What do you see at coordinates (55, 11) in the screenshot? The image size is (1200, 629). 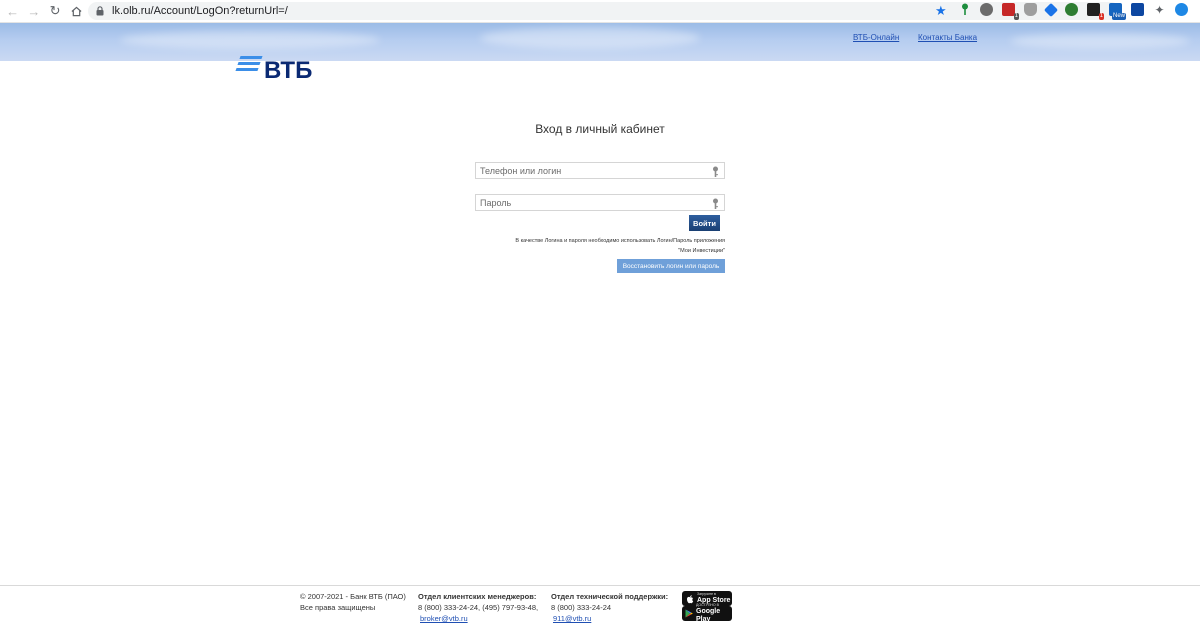 I see `reload-icon: ↻` at bounding box center [55, 11].